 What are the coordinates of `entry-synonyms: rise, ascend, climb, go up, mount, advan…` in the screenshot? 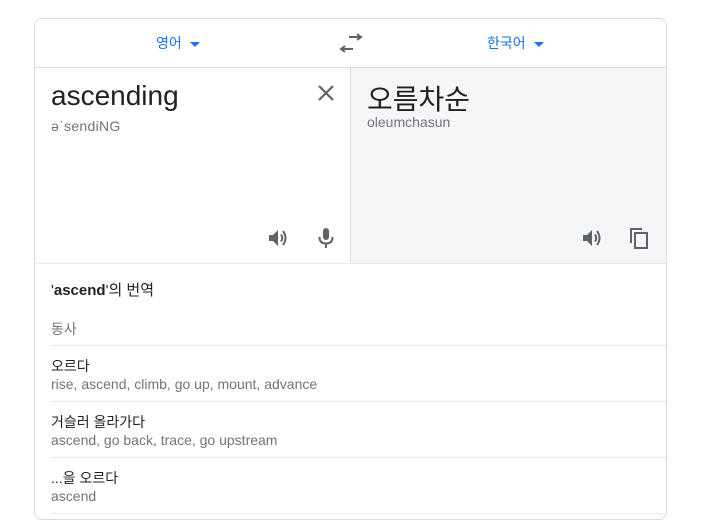 It's located at (184, 384).